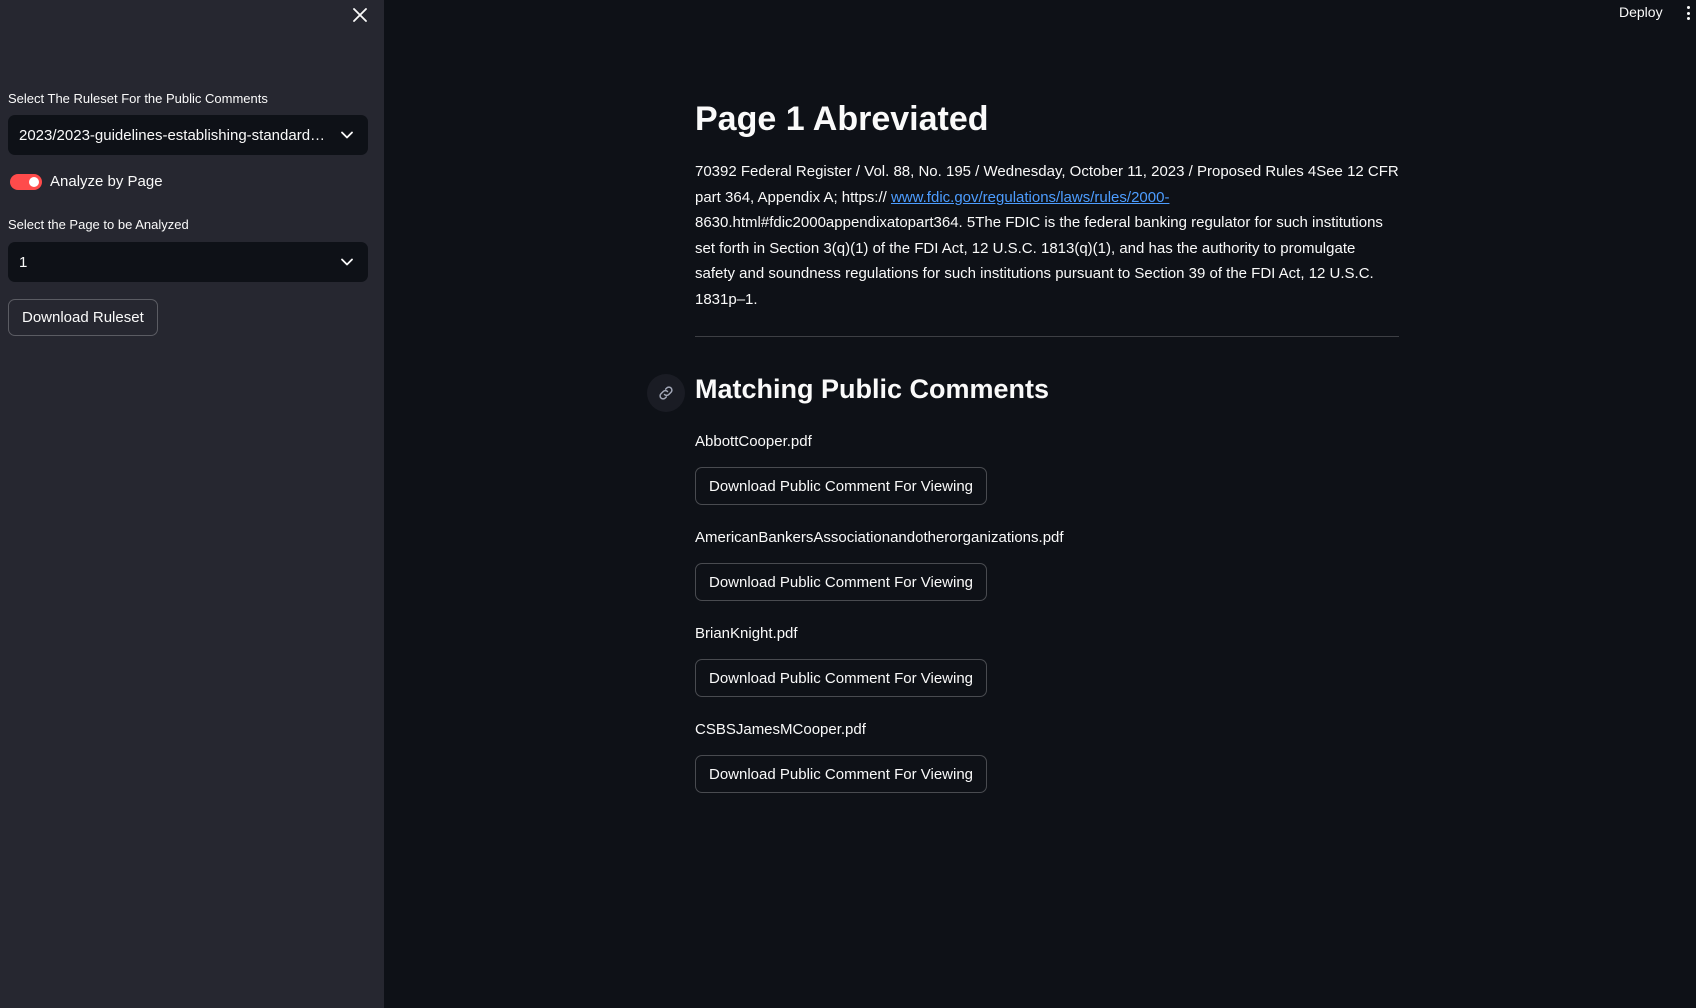 This screenshot has height=1008, width=1696. What do you see at coordinates (1047, 336) in the screenshot?
I see `divider` at bounding box center [1047, 336].